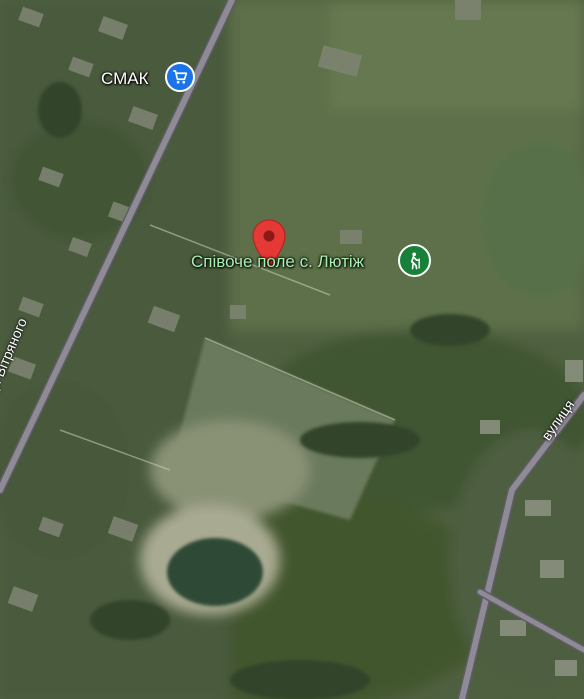 This screenshot has height=699, width=584. Describe the element at coordinates (277, 262) in the screenshot. I see `place-label: Співоче поле с. Лютіж` at that location.